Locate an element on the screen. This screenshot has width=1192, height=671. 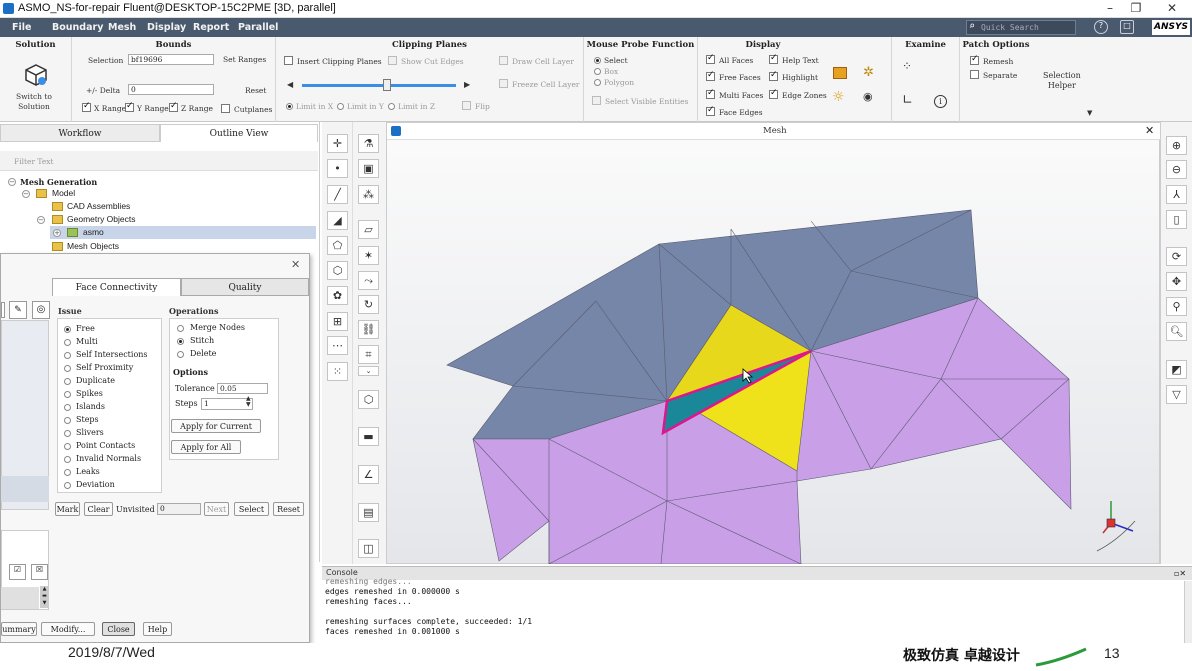
tab-workflow: Workflow is located at coordinates (80, 133).